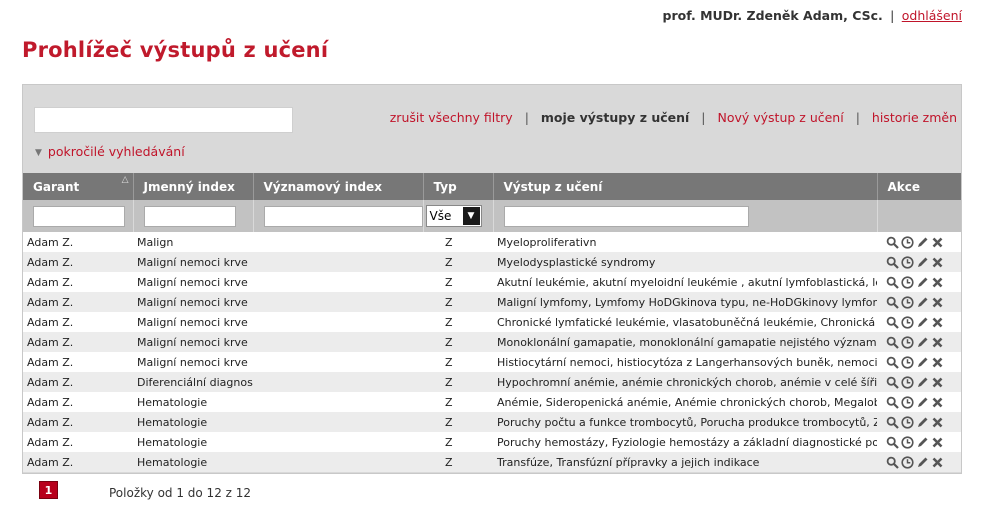 Image resolution: width=981 pixels, height=518 pixels. Describe the element at coordinates (189, 216) in the screenshot. I see `filter-jmenny-index-input` at that location.